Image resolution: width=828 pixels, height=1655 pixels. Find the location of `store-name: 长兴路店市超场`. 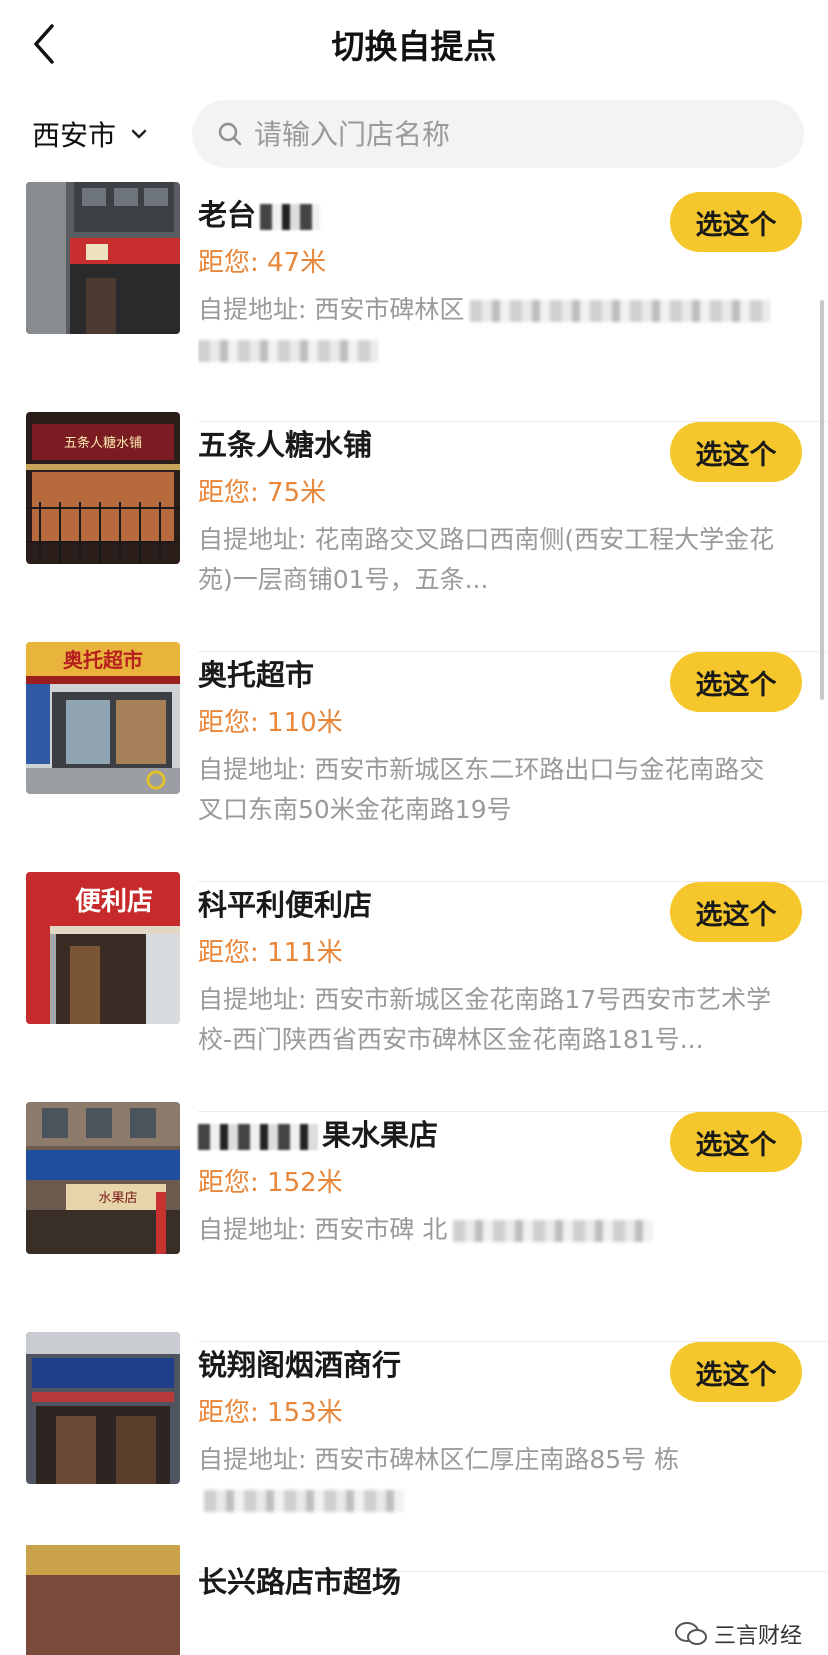

store-name: 长兴路店市超场 is located at coordinates (300, 1582).